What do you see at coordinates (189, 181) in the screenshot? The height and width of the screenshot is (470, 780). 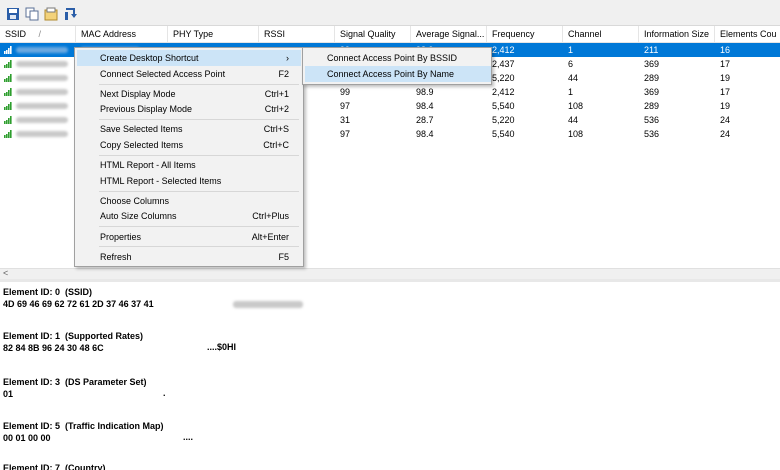 I see `menu-item-html-report-selected: HTML Report - Selected Items` at bounding box center [189, 181].